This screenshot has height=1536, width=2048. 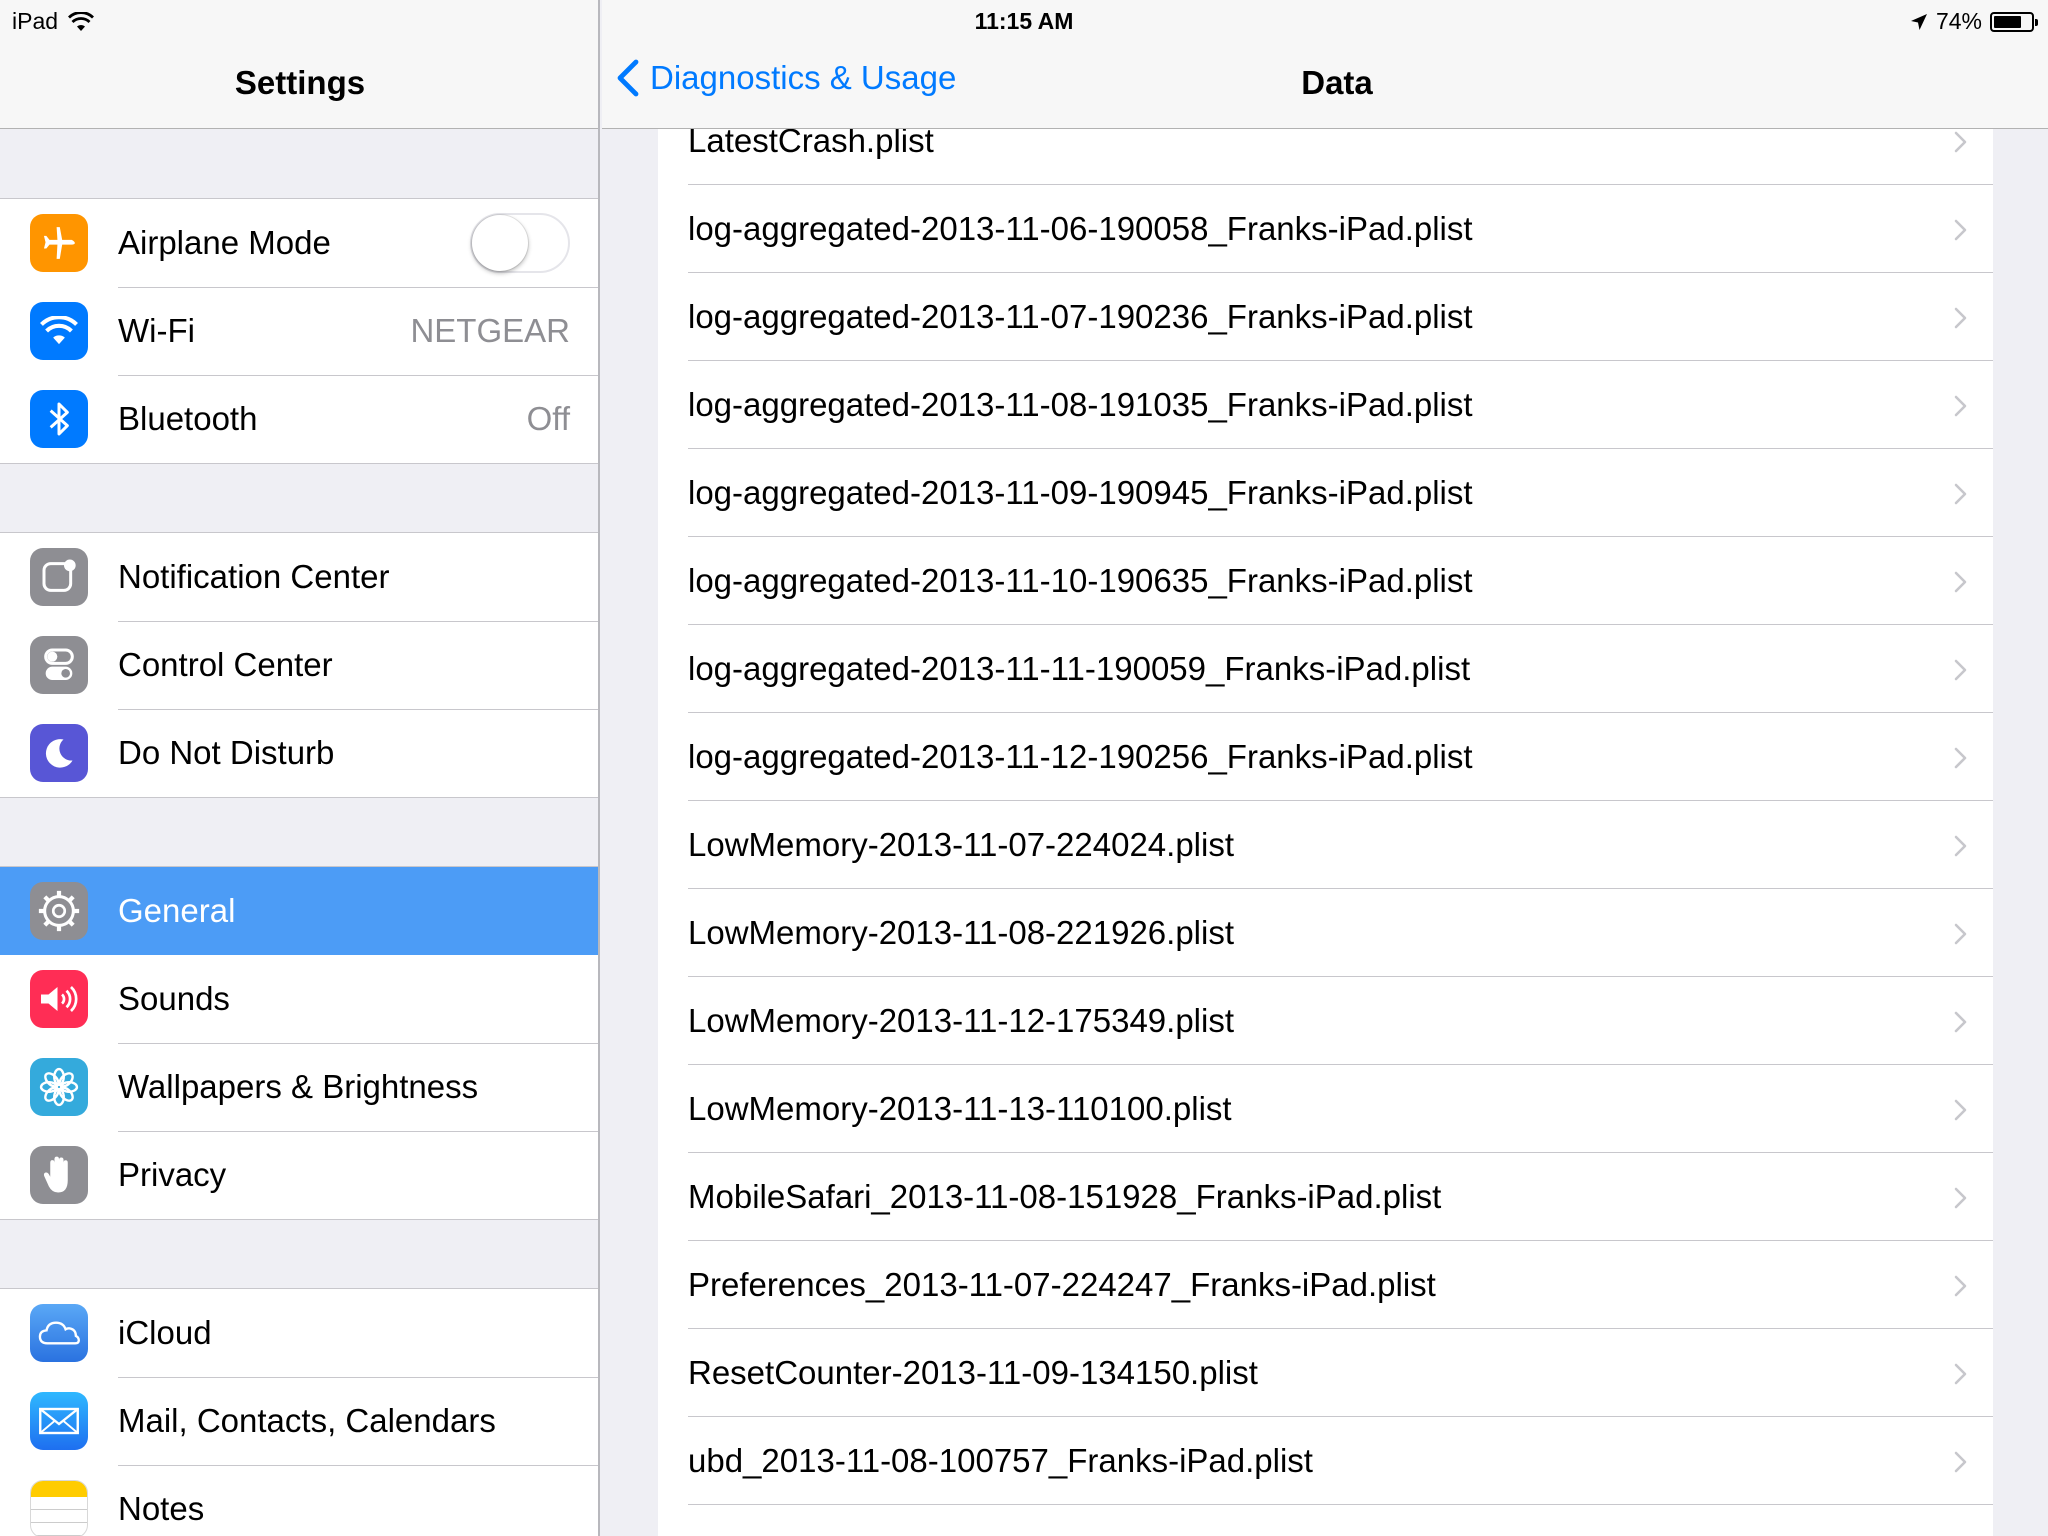 I want to click on settings-title: Settings, so click(x=300, y=82).